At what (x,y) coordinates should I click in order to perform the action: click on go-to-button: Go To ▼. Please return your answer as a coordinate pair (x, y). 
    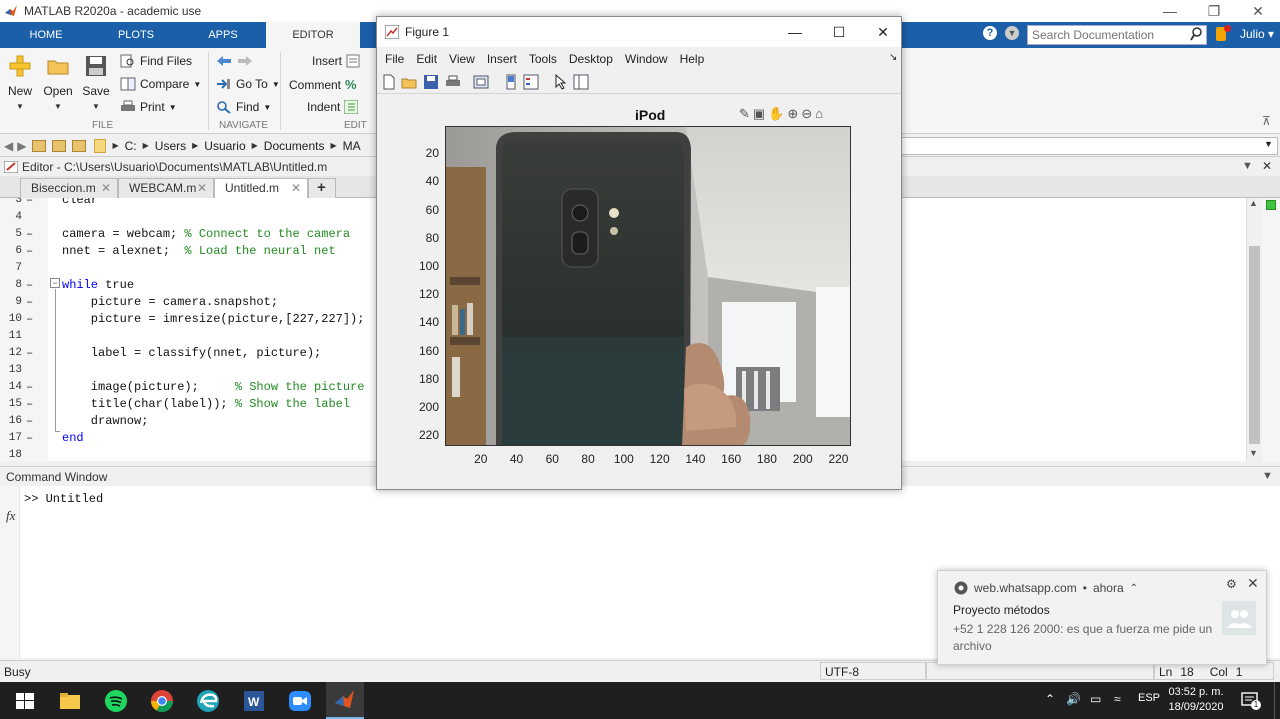
    Looking at the image, I should click on (248, 84).